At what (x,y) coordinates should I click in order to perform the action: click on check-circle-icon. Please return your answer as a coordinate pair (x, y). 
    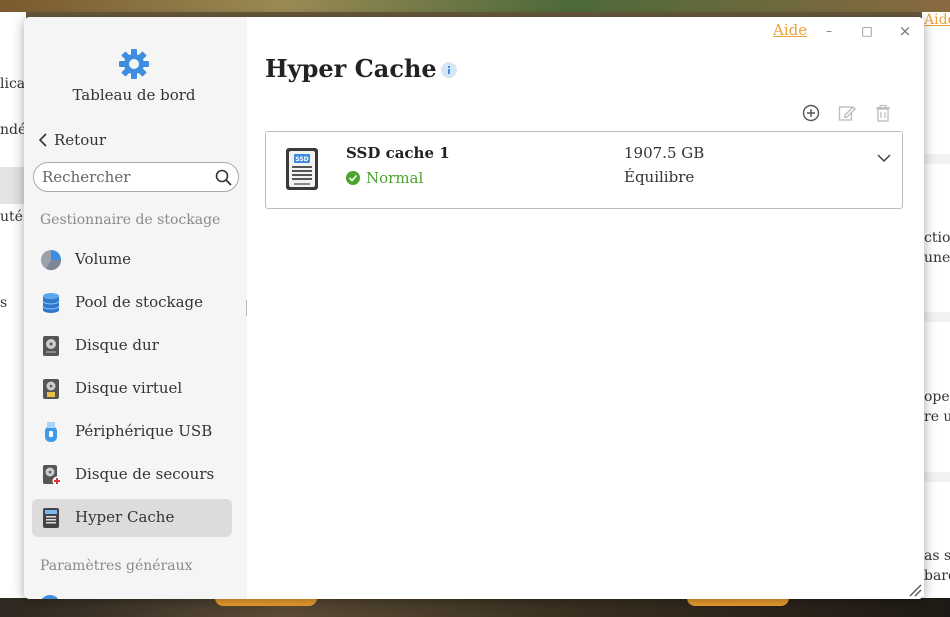
    Looking at the image, I should click on (353, 178).